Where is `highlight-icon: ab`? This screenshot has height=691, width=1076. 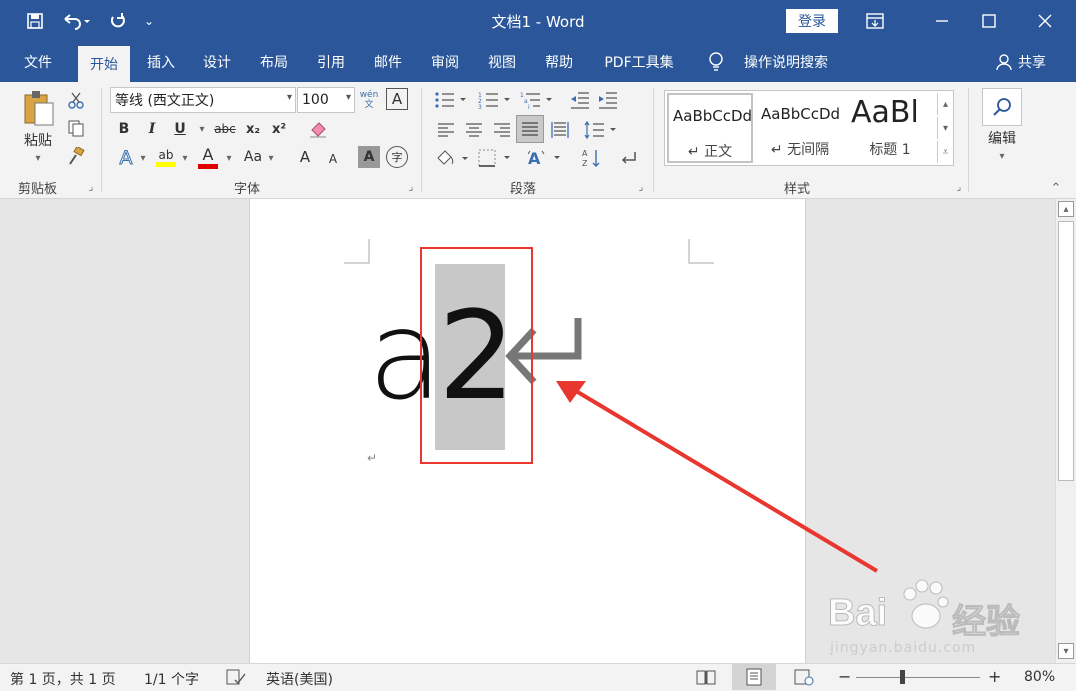
highlight-icon: ab is located at coordinates (166, 157).